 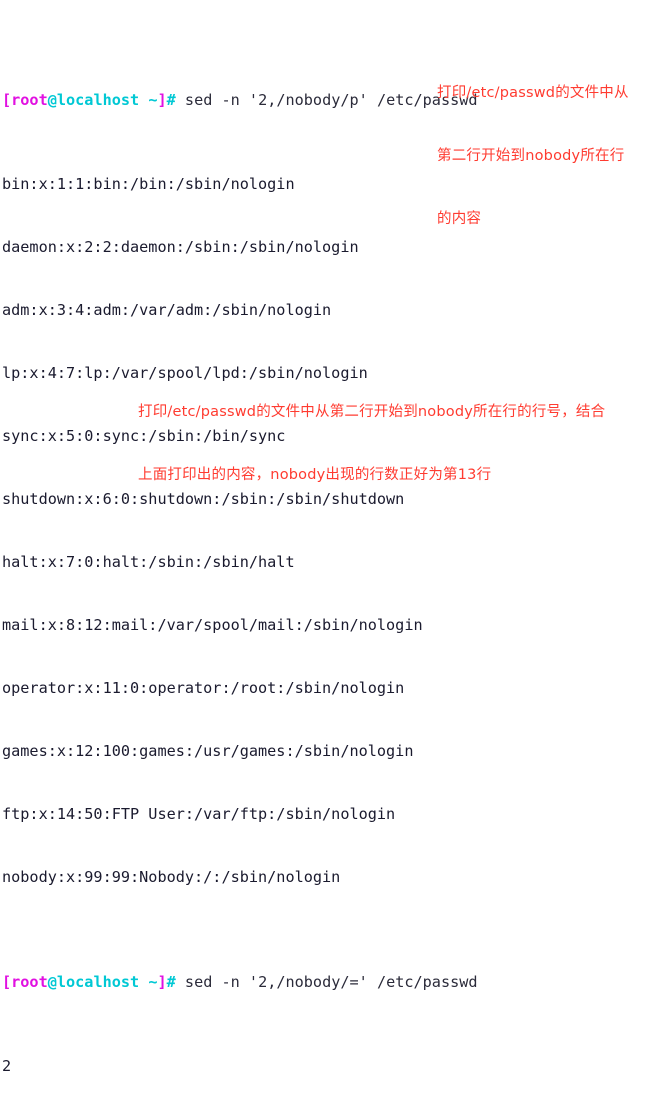 I want to click on output-line: 2, so click(x=7, y=1066).